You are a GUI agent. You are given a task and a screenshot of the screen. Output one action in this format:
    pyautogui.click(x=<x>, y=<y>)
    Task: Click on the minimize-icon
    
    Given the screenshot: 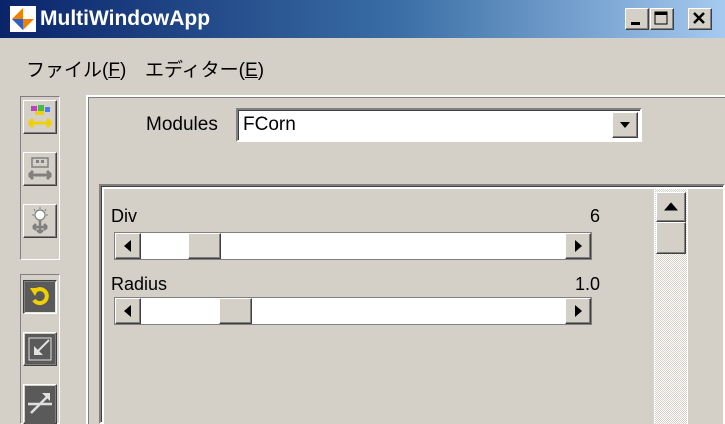 What is the action you would take?
    pyautogui.click(x=635, y=23)
    